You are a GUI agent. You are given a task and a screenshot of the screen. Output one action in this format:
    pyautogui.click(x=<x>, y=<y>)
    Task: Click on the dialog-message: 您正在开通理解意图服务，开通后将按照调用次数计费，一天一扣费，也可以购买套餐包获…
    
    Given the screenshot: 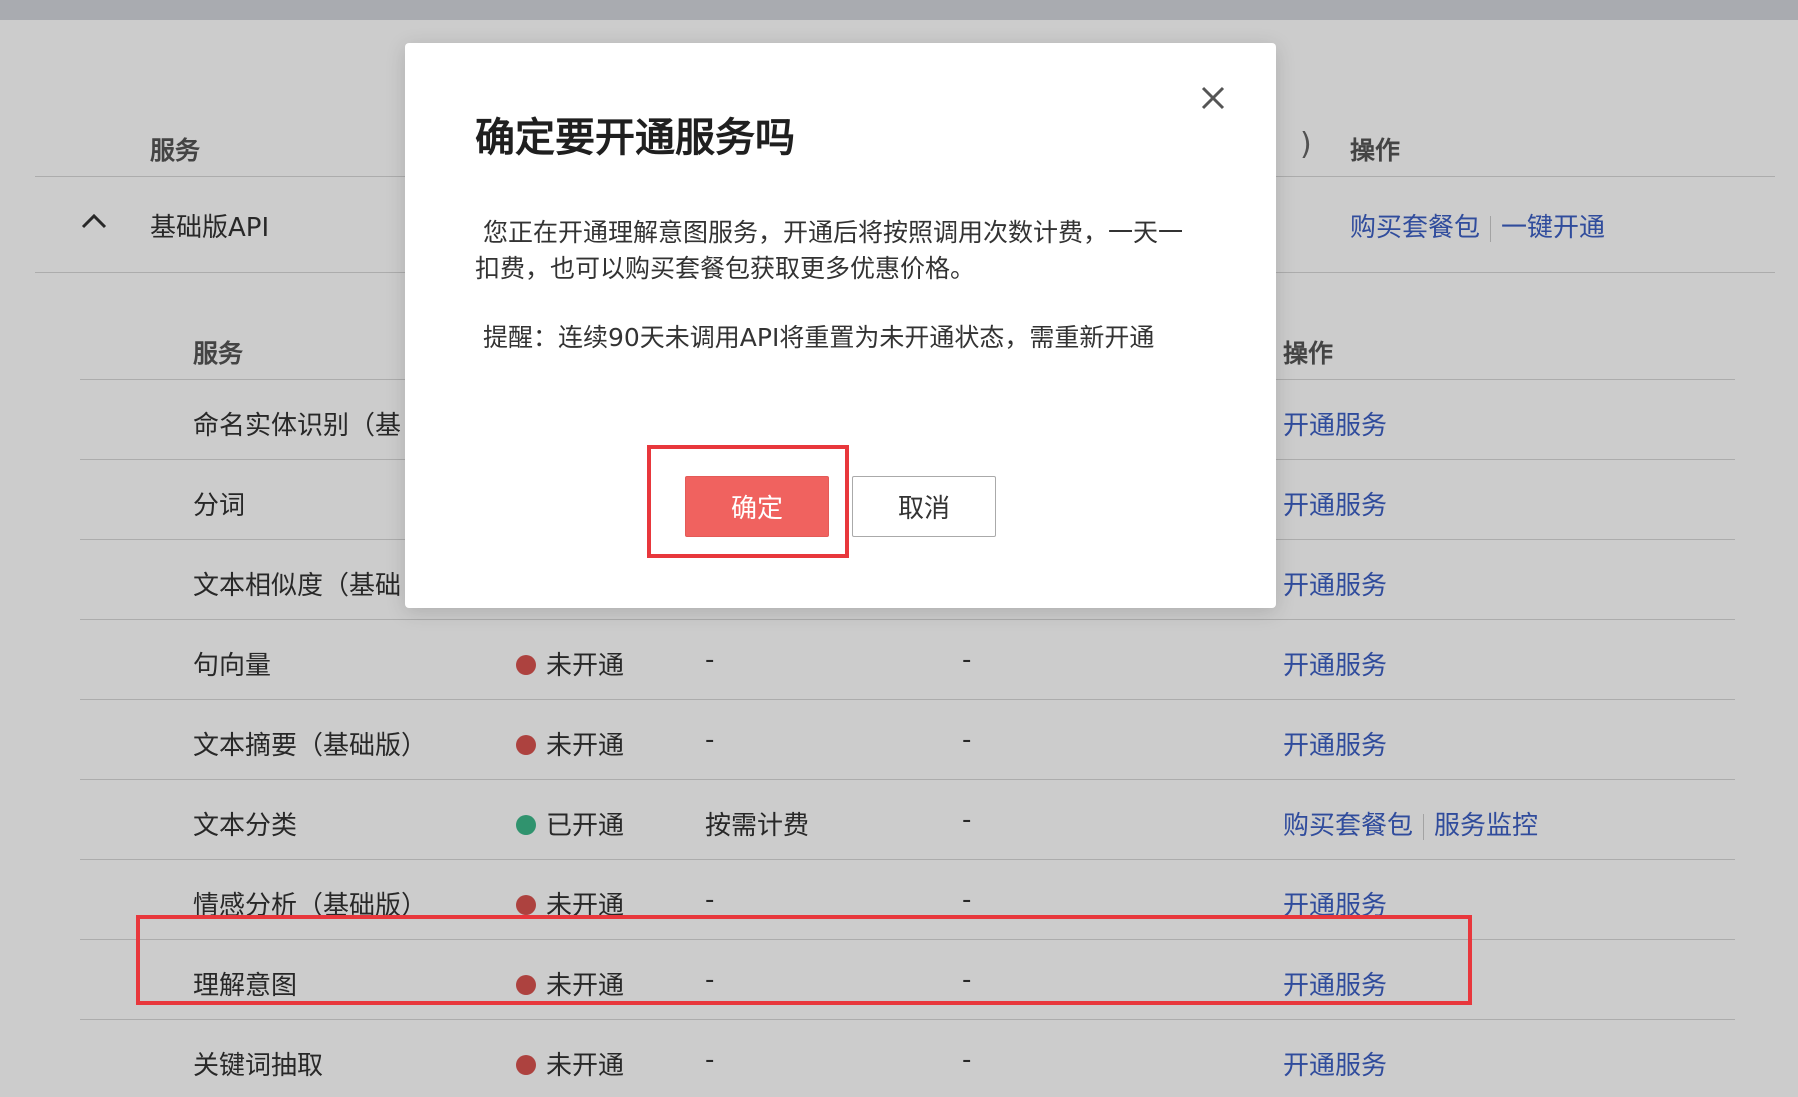 What is the action you would take?
    pyautogui.click(x=829, y=250)
    